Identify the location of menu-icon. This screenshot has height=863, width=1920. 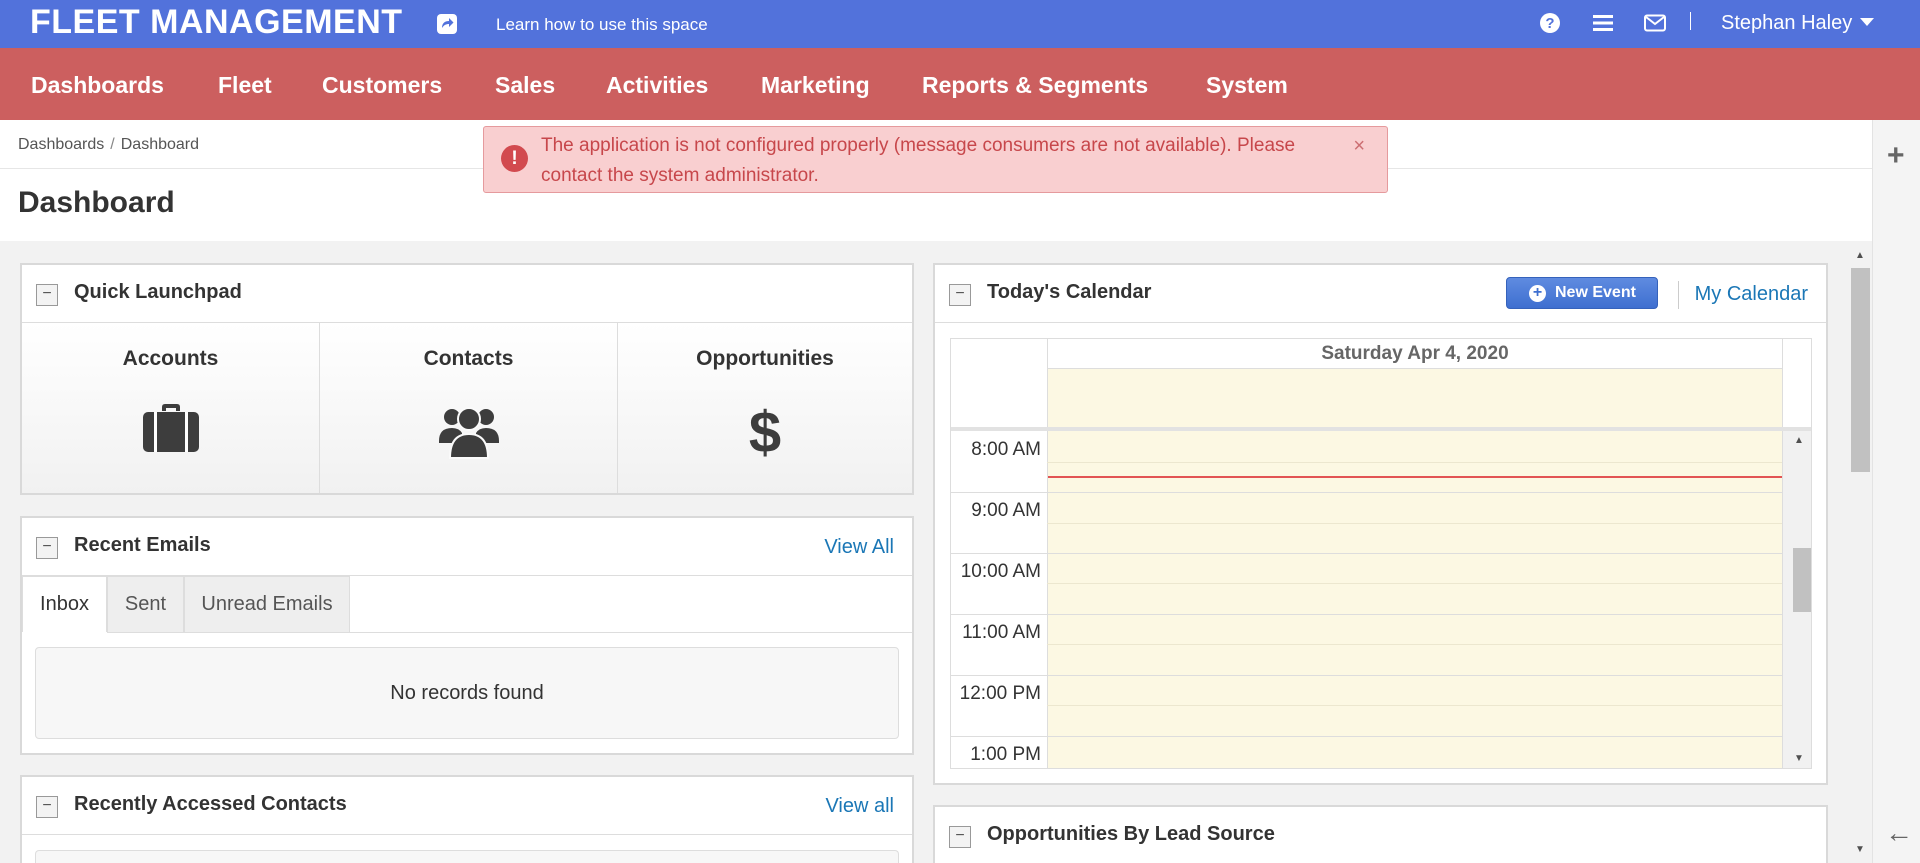
(1603, 23).